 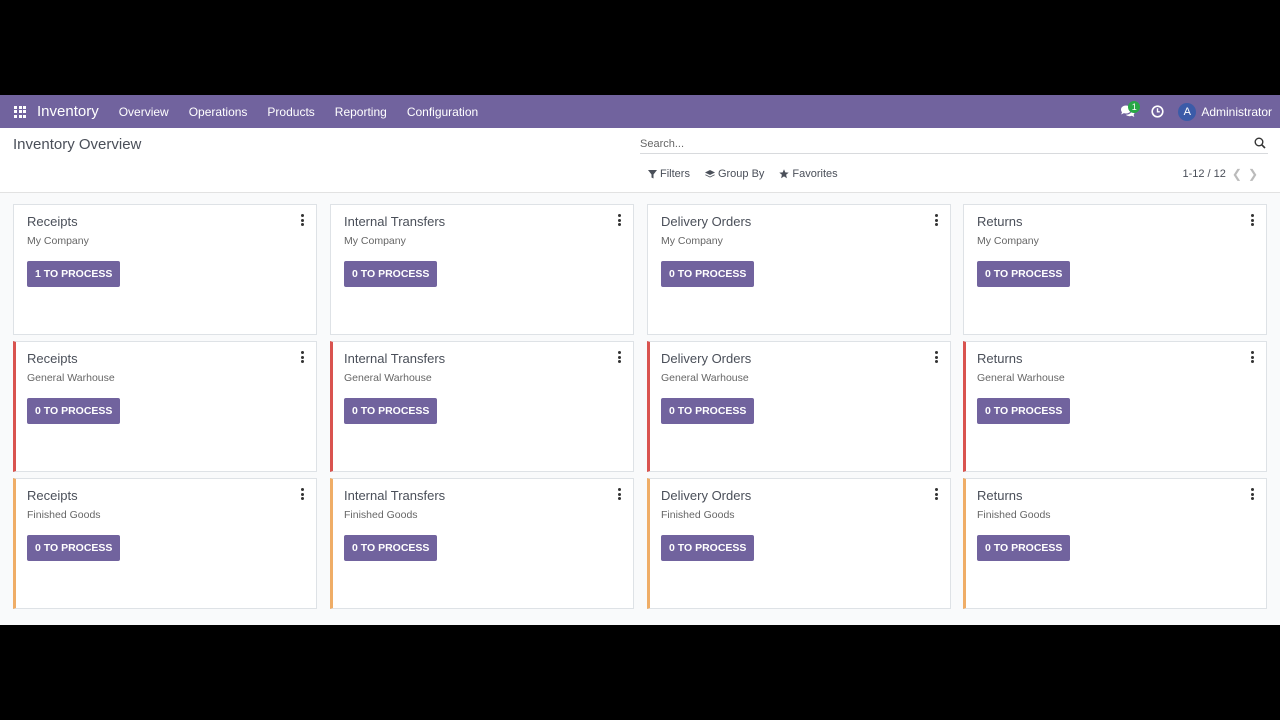 I want to click on operation-card: Returns My Company 0 TO PROCESS, so click(x=1115, y=269).